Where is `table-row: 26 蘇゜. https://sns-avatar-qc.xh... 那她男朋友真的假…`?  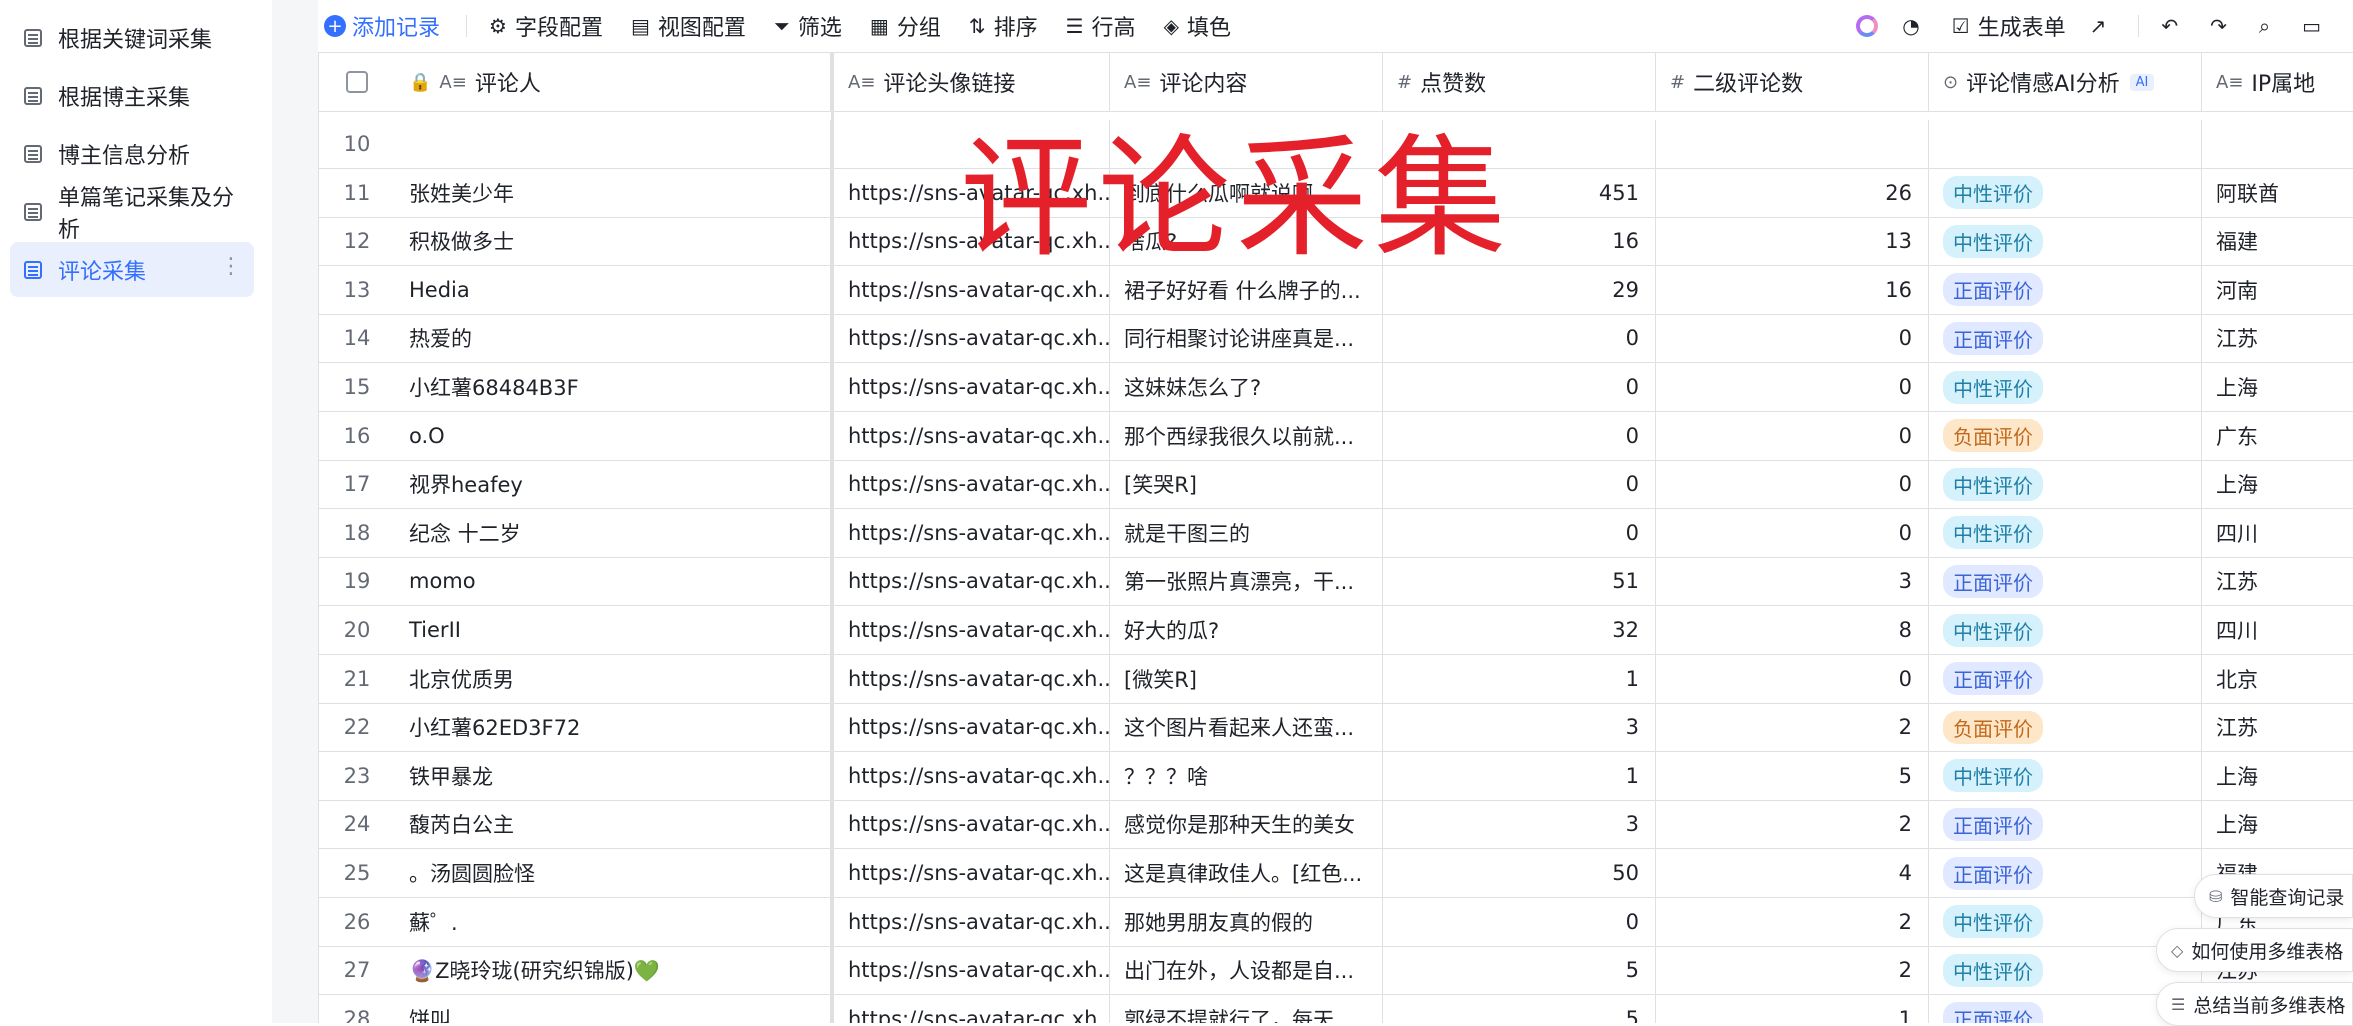 table-row: 26 蘇゜. https://sns-avatar-qc.xh... 那她男朋友真的假… is located at coordinates (1336, 922).